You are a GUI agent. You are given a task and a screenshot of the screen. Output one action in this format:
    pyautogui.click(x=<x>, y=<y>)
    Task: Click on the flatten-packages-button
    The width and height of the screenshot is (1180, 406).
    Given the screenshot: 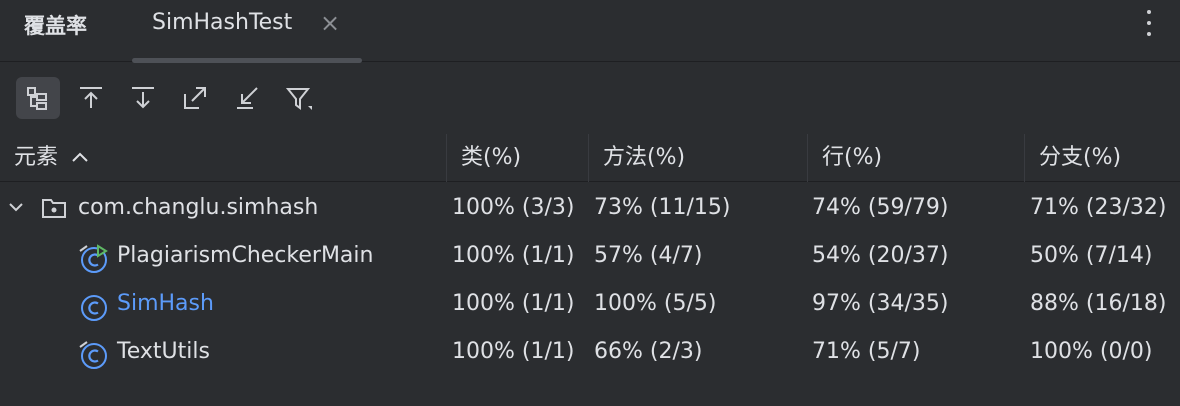 What is the action you would take?
    pyautogui.click(x=38, y=98)
    